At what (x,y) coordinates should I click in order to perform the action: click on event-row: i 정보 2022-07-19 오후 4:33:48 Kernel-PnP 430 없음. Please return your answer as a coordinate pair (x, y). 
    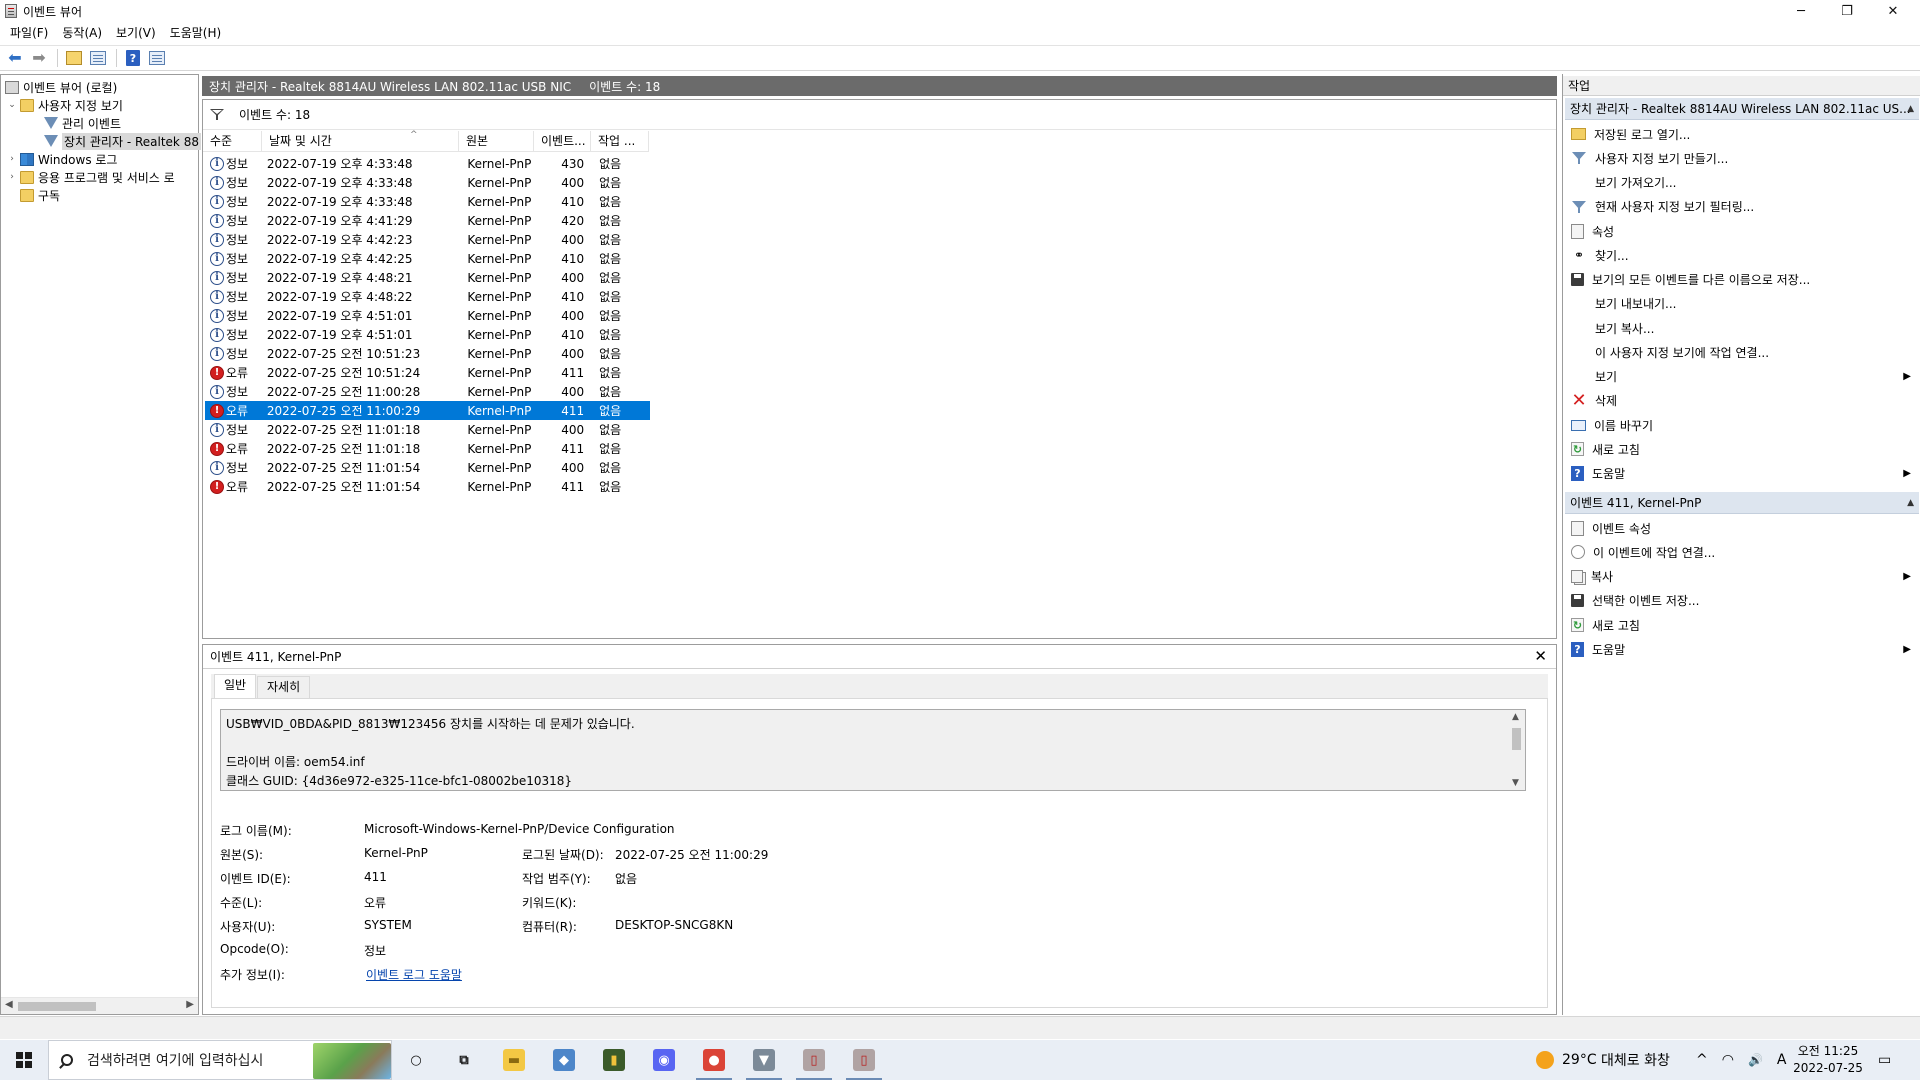
    Looking at the image, I should click on (427, 163).